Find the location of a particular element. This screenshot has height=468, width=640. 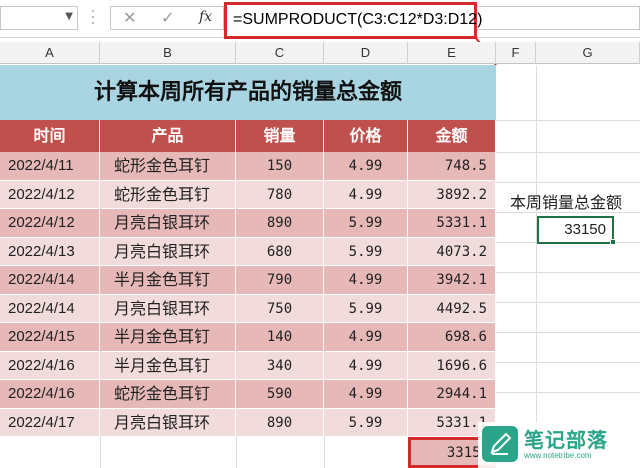

qty-cell: 750 is located at coordinates (280, 308).